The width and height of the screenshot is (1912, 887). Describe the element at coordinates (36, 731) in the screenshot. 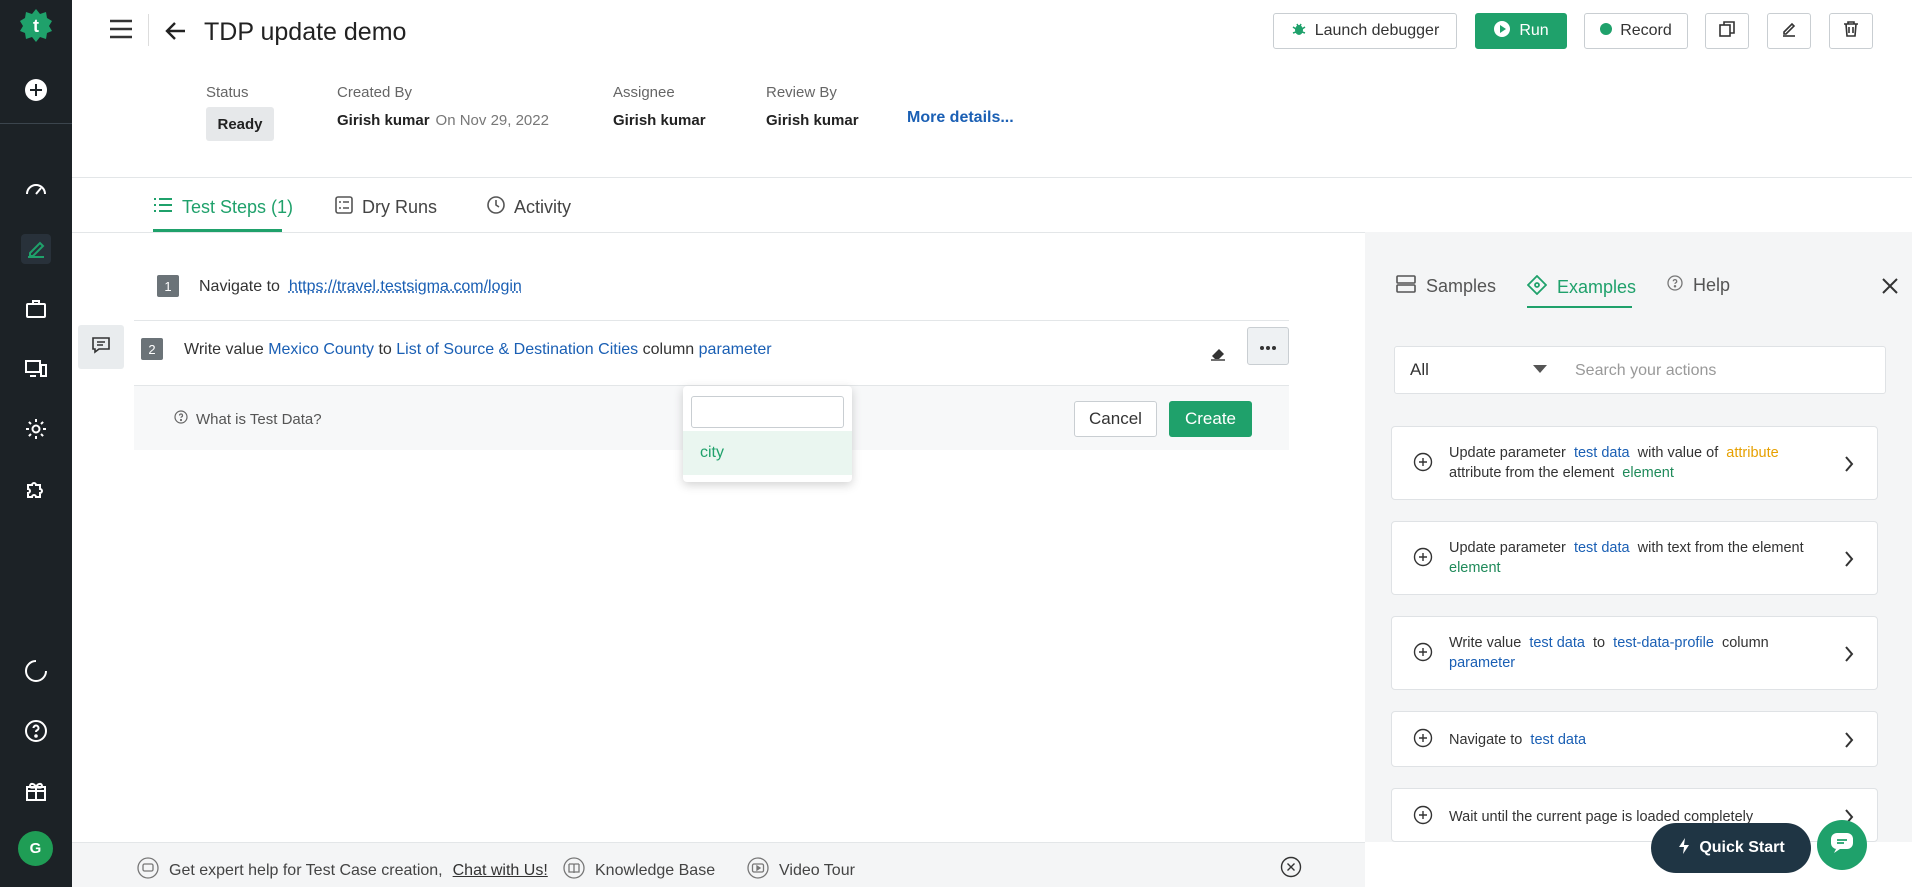

I see `help-question-icon` at that location.